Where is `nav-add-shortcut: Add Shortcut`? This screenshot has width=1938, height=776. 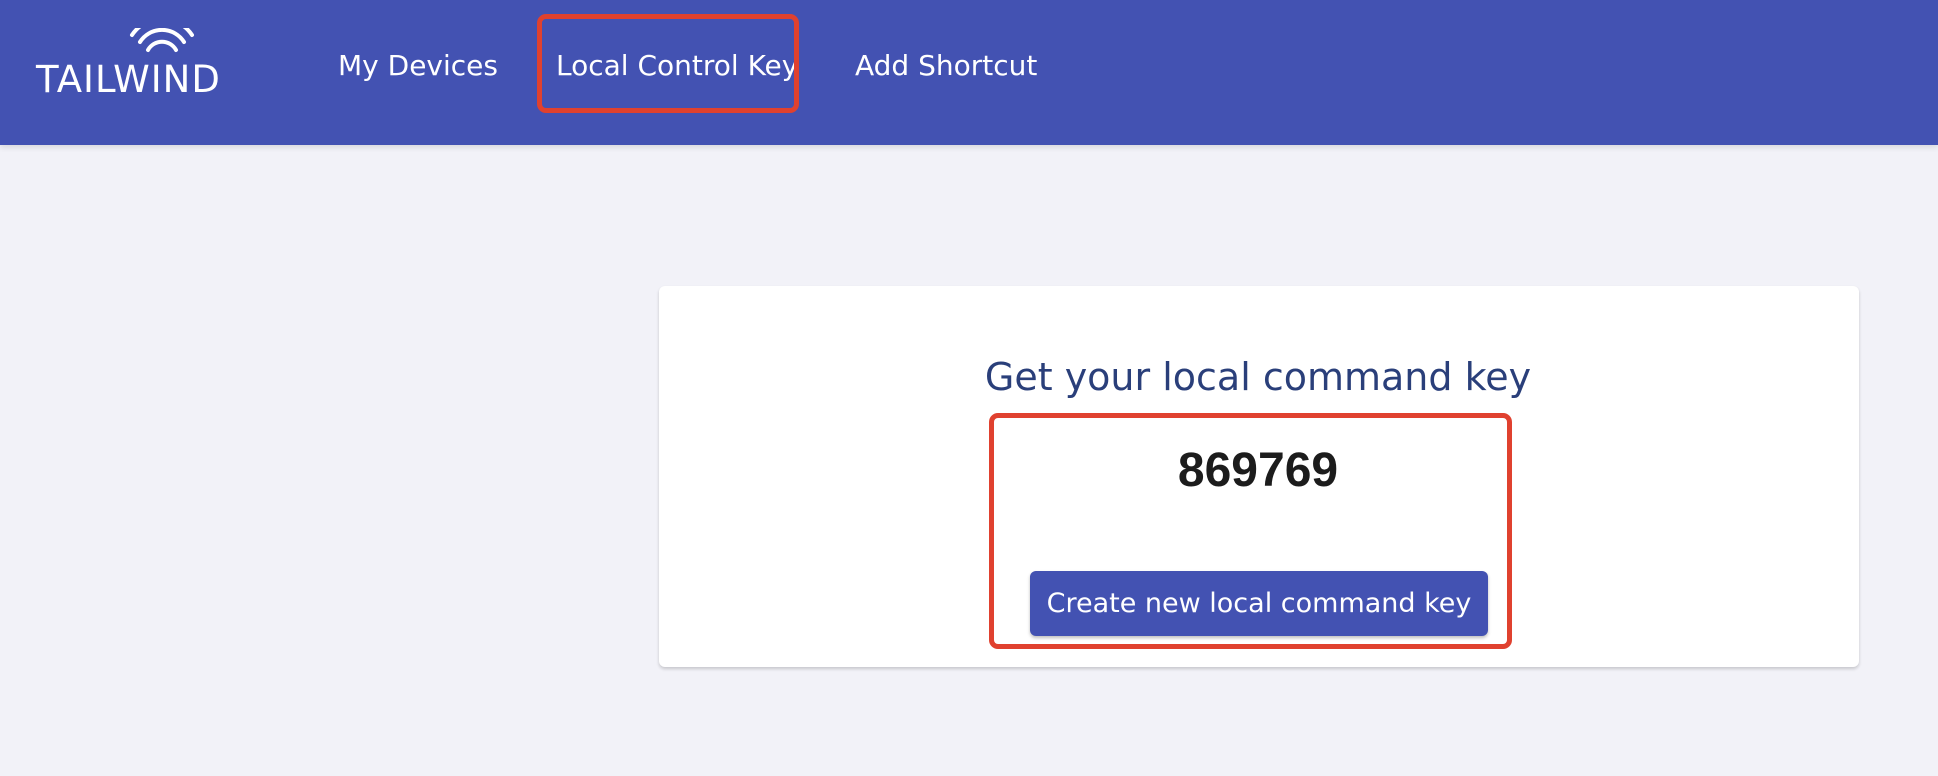 nav-add-shortcut: Add Shortcut is located at coordinates (946, 66).